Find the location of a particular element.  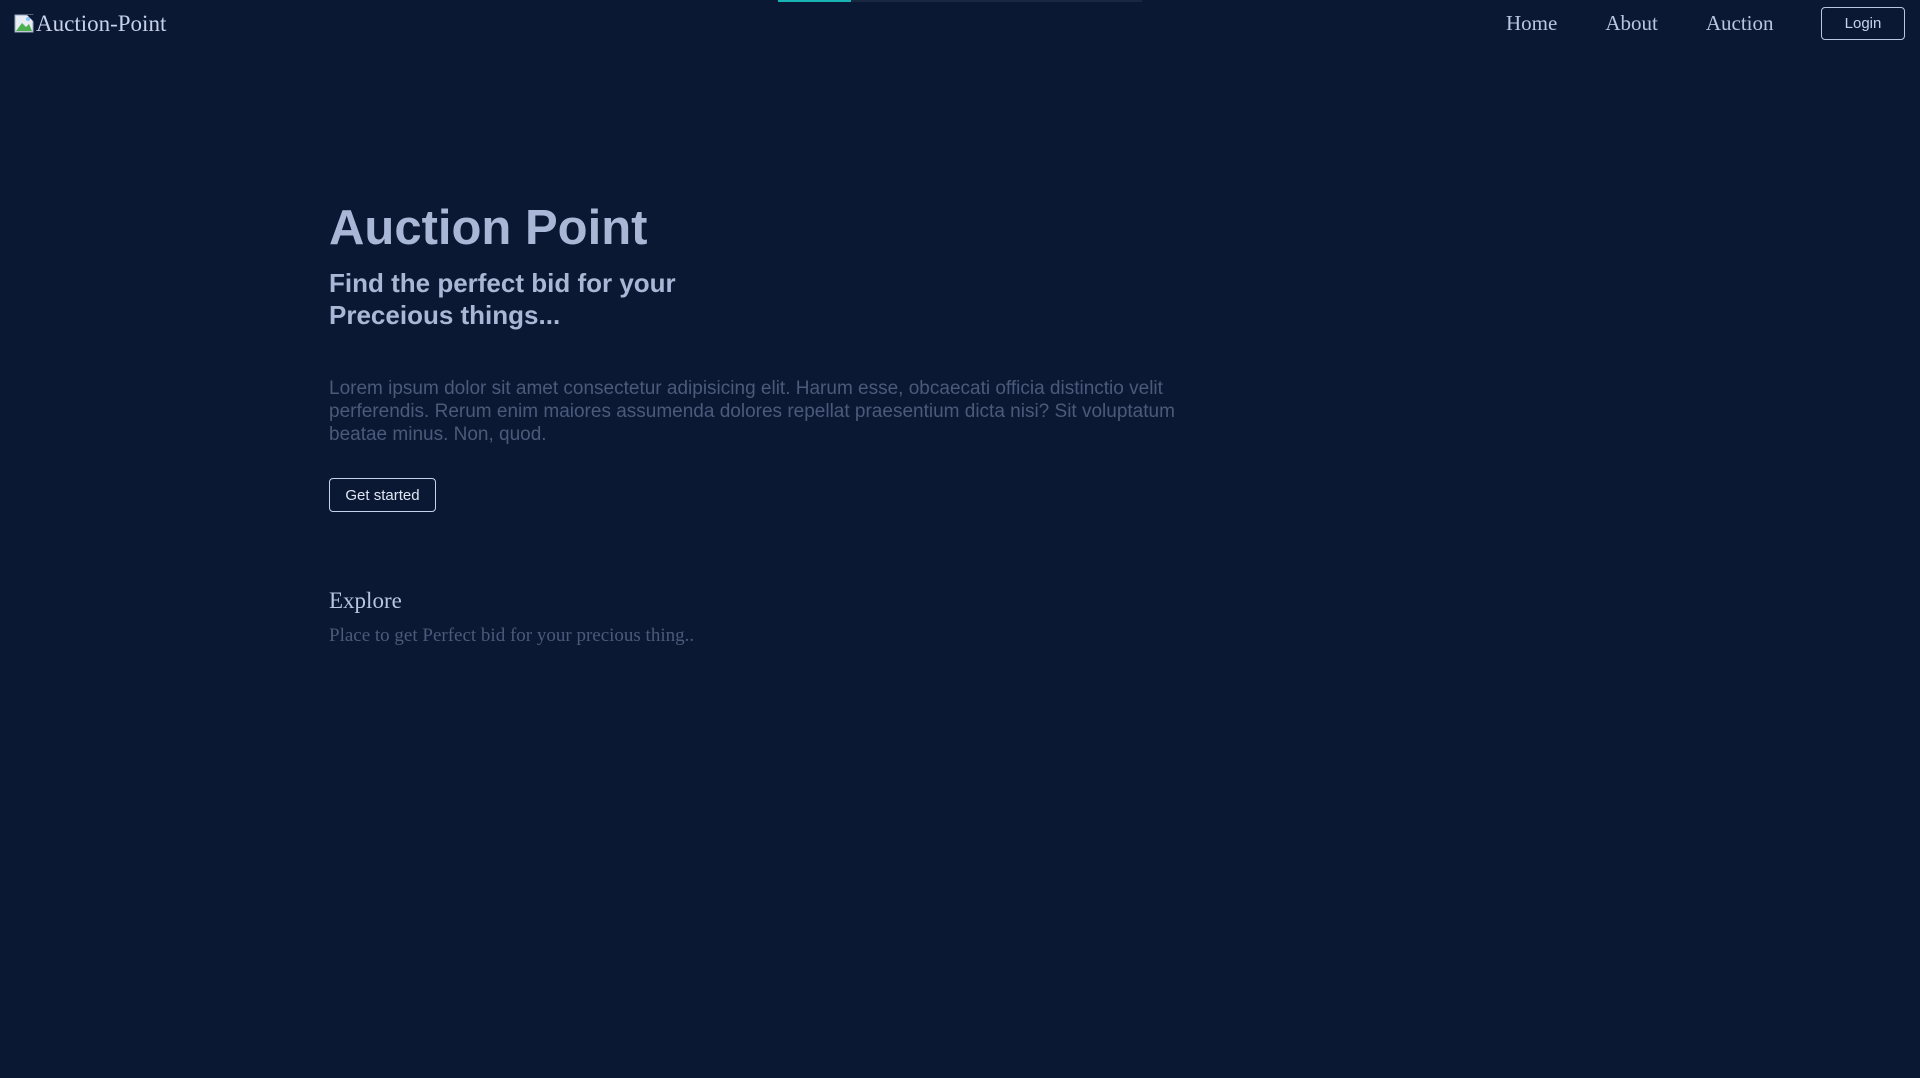

site-logo-alt-text: Auction-Point is located at coordinates (101, 23).